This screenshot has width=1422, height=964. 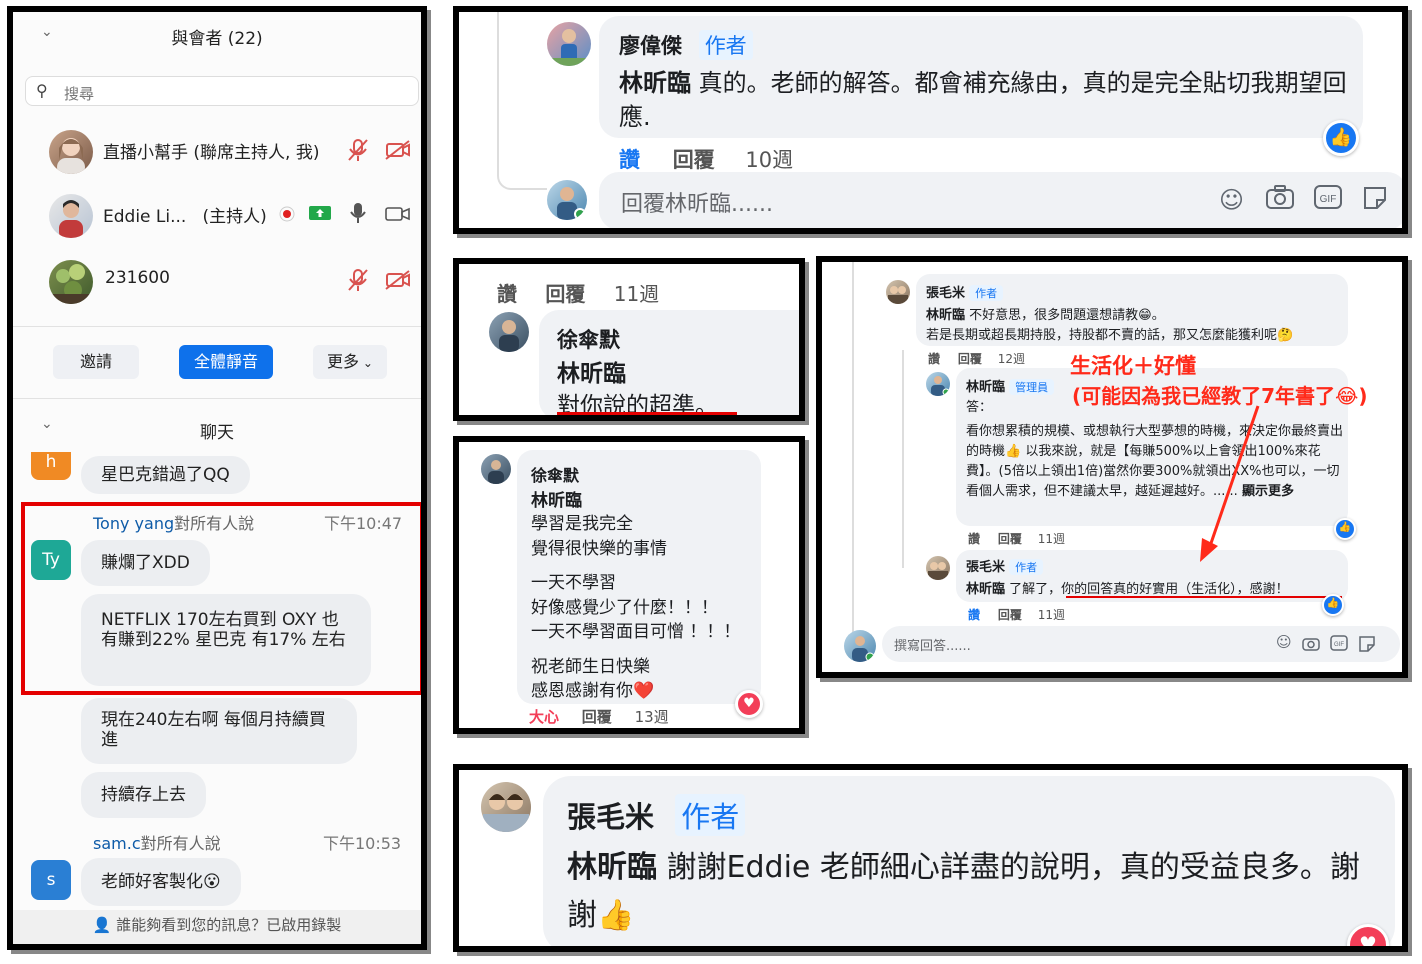 I want to click on participant-row: 直播小幫手 (聯席主持人, 我), so click(x=217, y=152).